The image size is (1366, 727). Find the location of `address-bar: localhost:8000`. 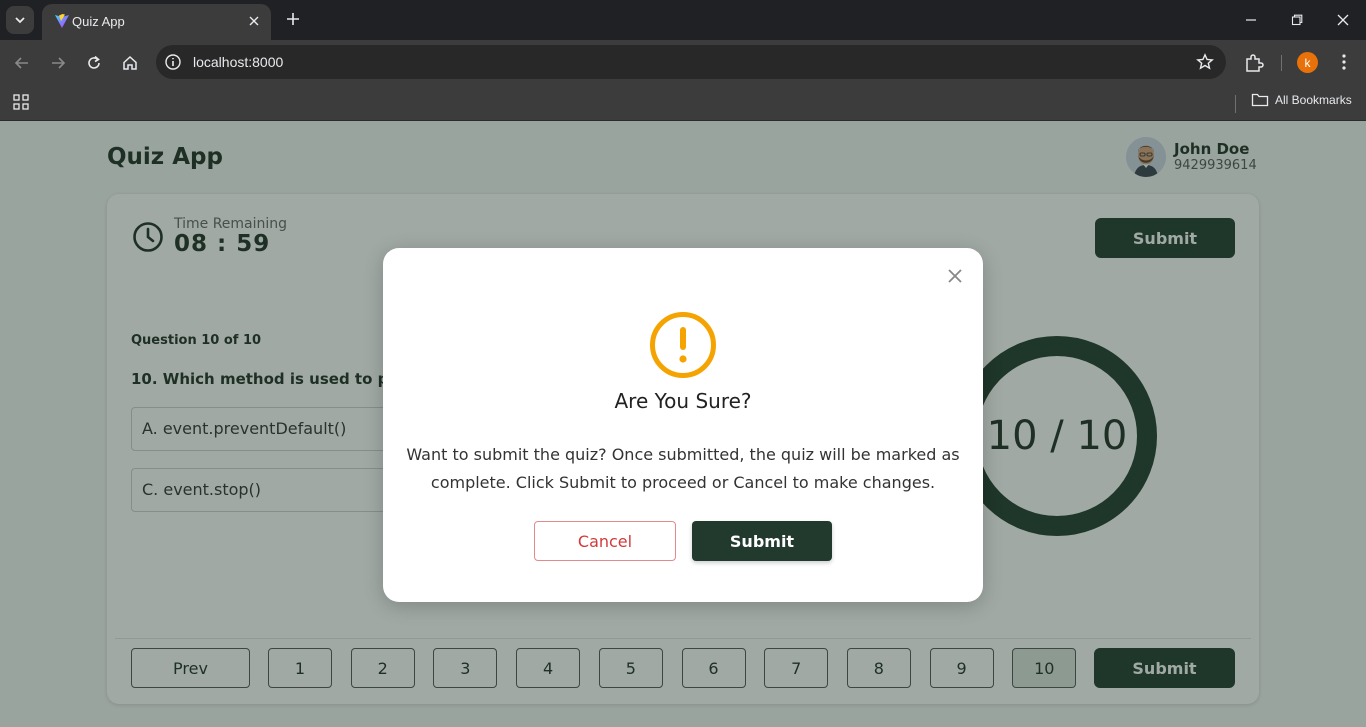

address-bar: localhost:8000 is located at coordinates (691, 62).